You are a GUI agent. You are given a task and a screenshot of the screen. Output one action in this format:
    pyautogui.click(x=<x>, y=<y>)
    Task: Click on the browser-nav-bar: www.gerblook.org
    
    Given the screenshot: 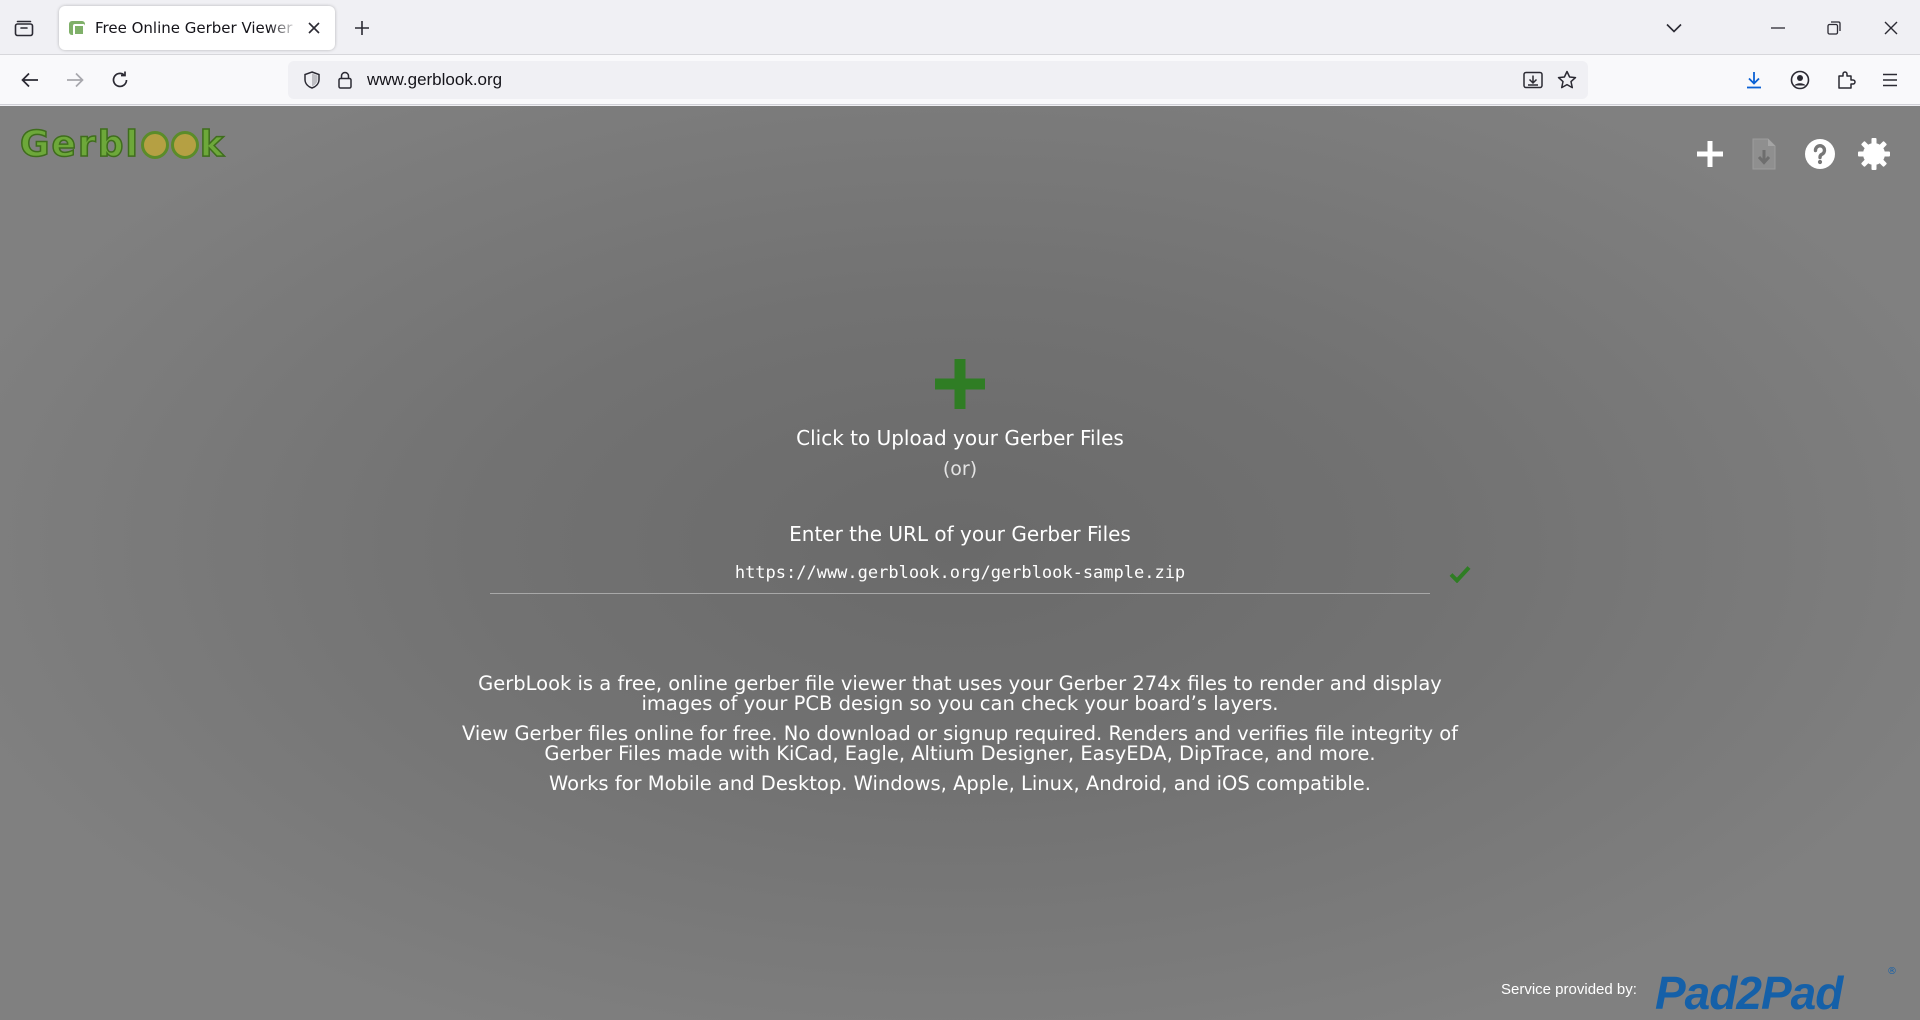 What is the action you would take?
    pyautogui.click(x=960, y=80)
    